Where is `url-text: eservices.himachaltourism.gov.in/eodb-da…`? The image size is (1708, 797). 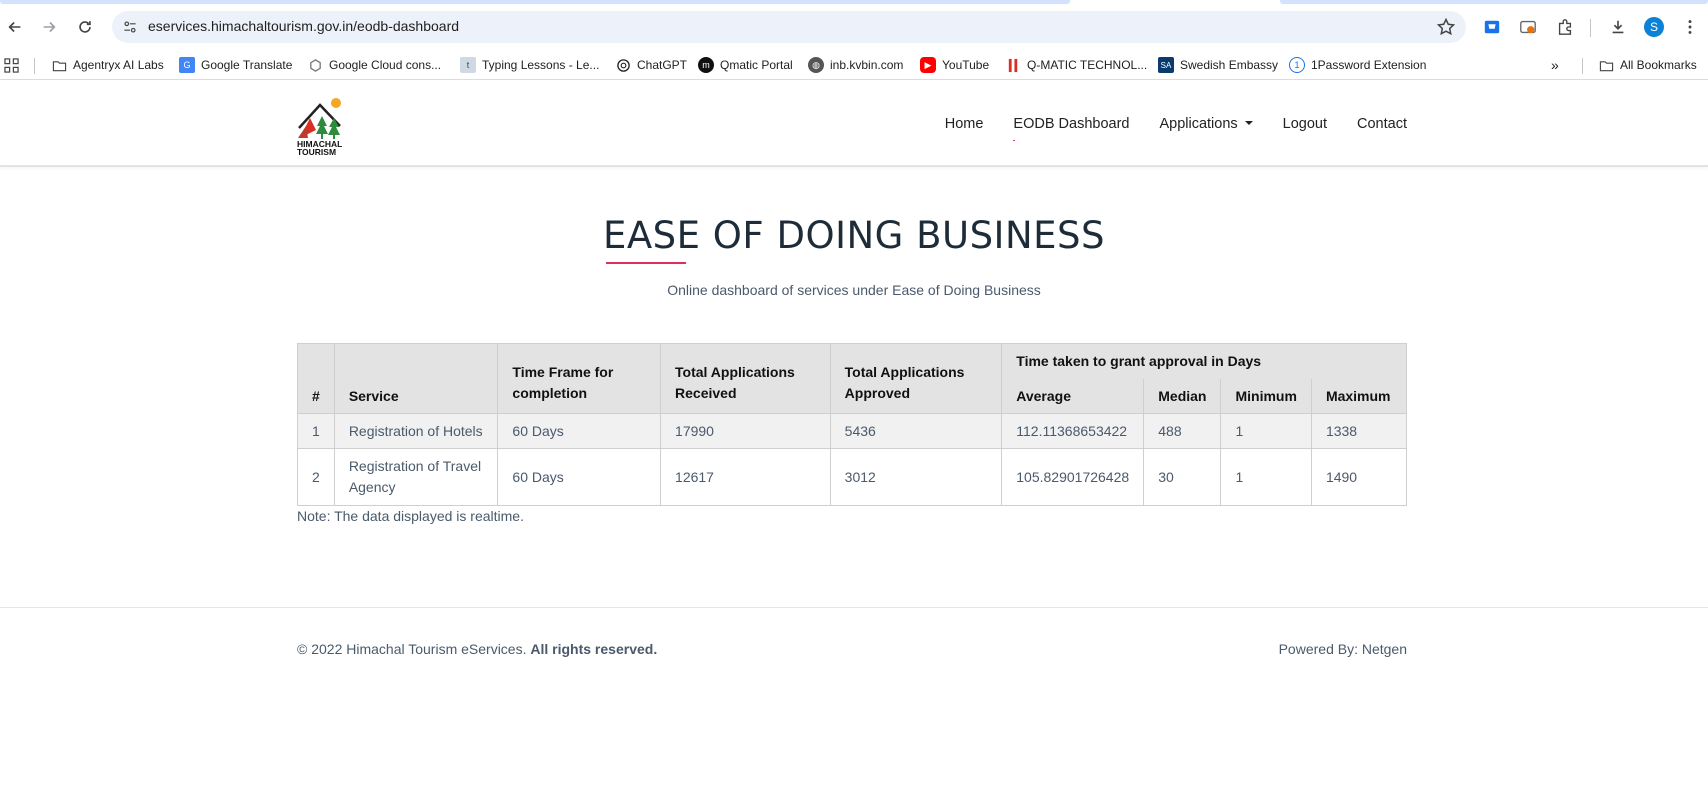 url-text: eservices.himachaltourism.gov.in/eodb-da… is located at coordinates (303, 26).